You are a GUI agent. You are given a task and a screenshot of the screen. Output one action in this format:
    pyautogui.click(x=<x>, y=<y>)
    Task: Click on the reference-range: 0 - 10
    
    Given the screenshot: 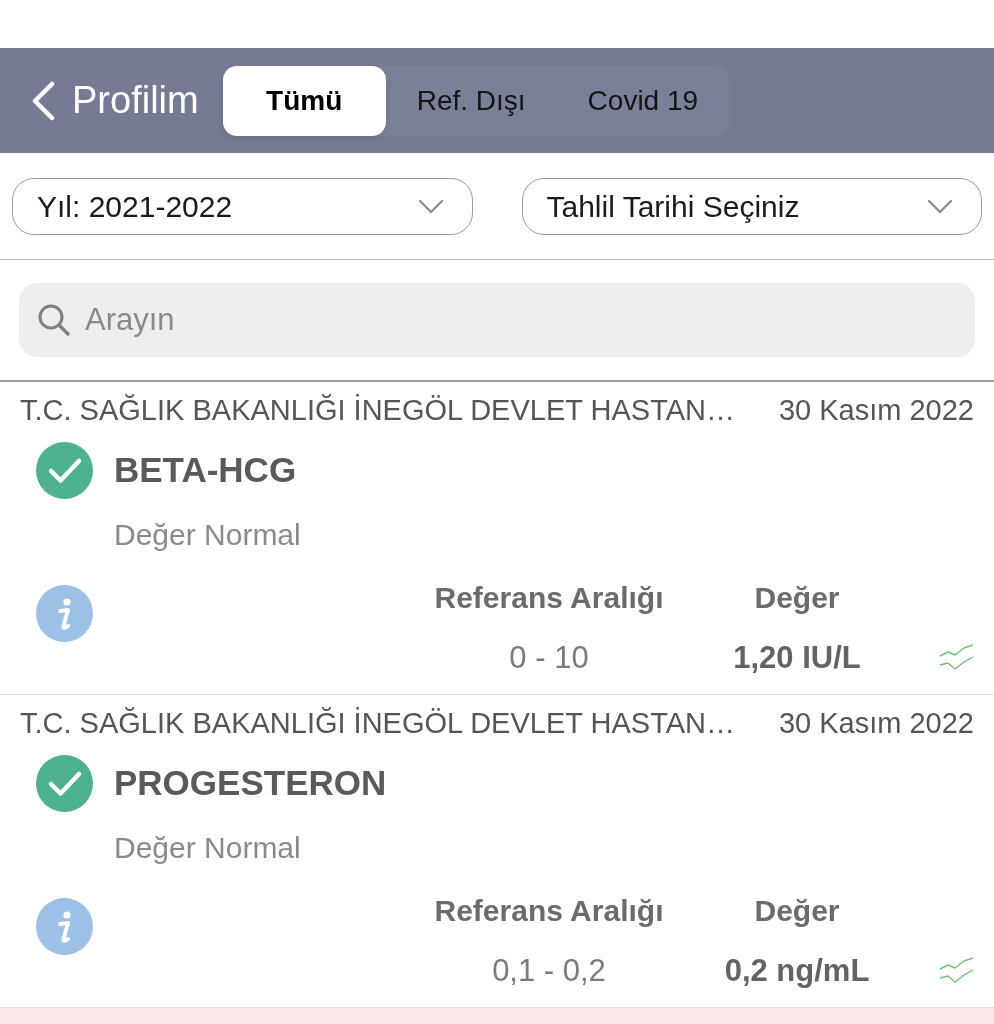 What is the action you would take?
    pyautogui.click(x=549, y=657)
    